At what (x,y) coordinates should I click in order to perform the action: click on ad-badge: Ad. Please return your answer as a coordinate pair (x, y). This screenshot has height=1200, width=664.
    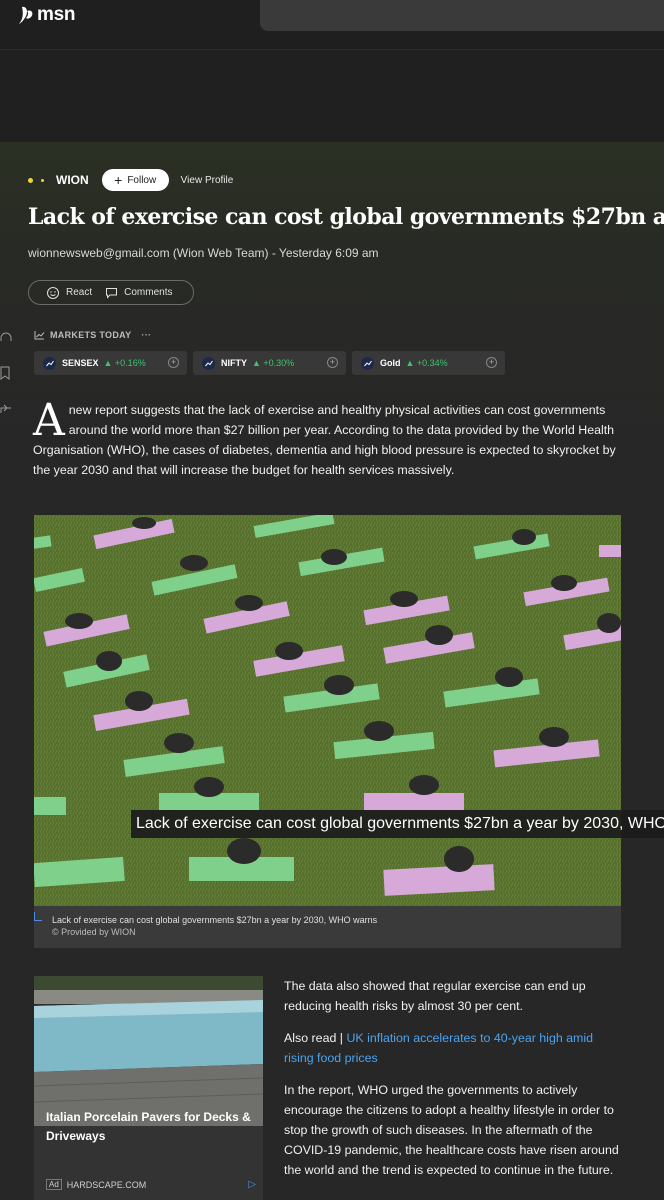
    Looking at the image, I should click on (54, 1184).